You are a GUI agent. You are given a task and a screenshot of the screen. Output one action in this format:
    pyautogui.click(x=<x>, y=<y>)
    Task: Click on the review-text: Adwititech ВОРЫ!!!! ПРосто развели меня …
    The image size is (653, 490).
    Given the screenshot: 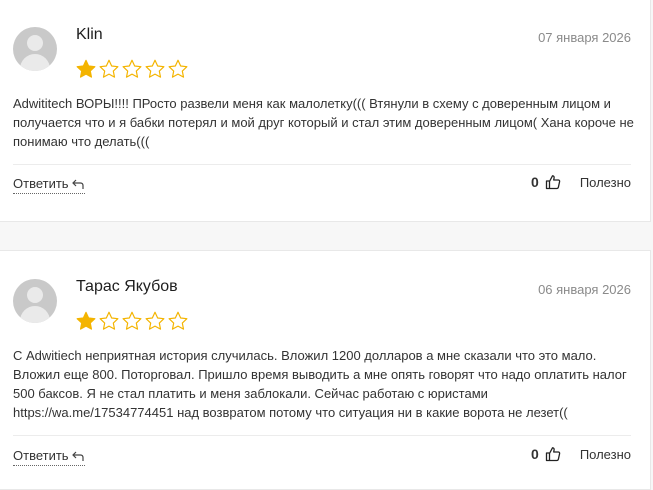 What is the action you would take?
    pyautogui.click(x=323, y=122)
    